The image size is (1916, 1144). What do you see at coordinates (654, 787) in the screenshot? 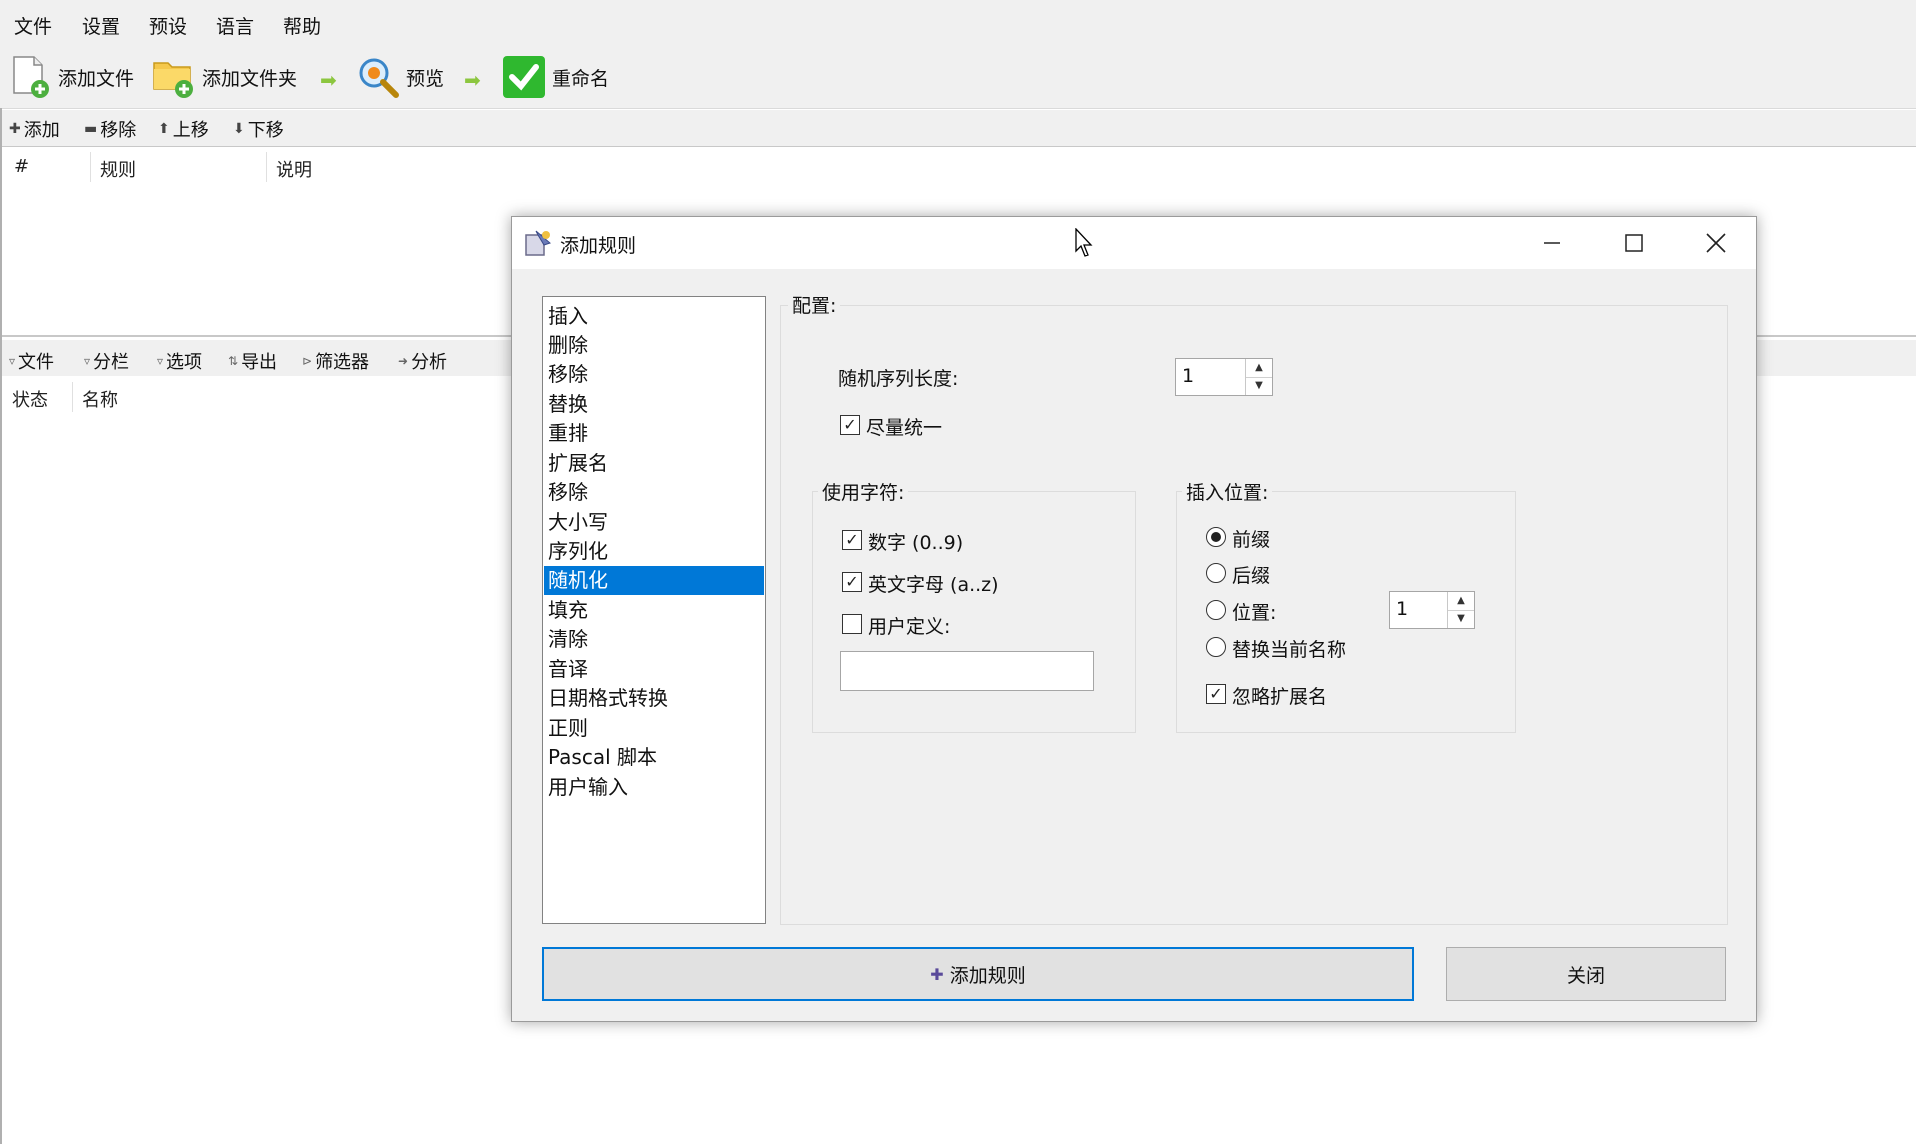
I see `rule-type-user-input: 用户输入` at bounding box center [654, 787].